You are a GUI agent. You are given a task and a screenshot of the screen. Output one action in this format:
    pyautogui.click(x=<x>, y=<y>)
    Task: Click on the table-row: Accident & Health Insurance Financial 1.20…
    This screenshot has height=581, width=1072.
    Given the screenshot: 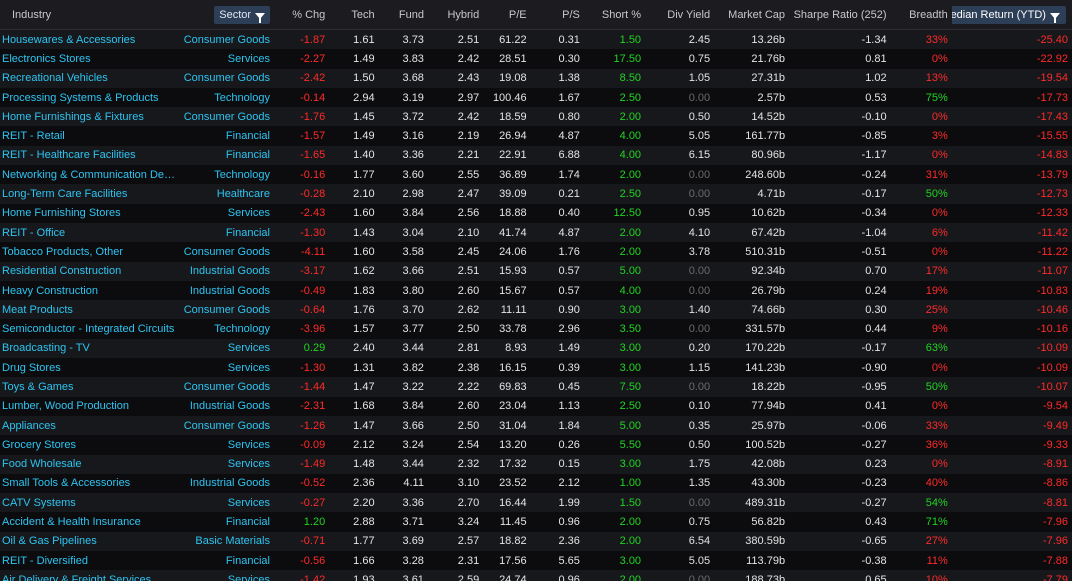 What is the action you would take?
    pyautogui.click(x=536, y=522)
    